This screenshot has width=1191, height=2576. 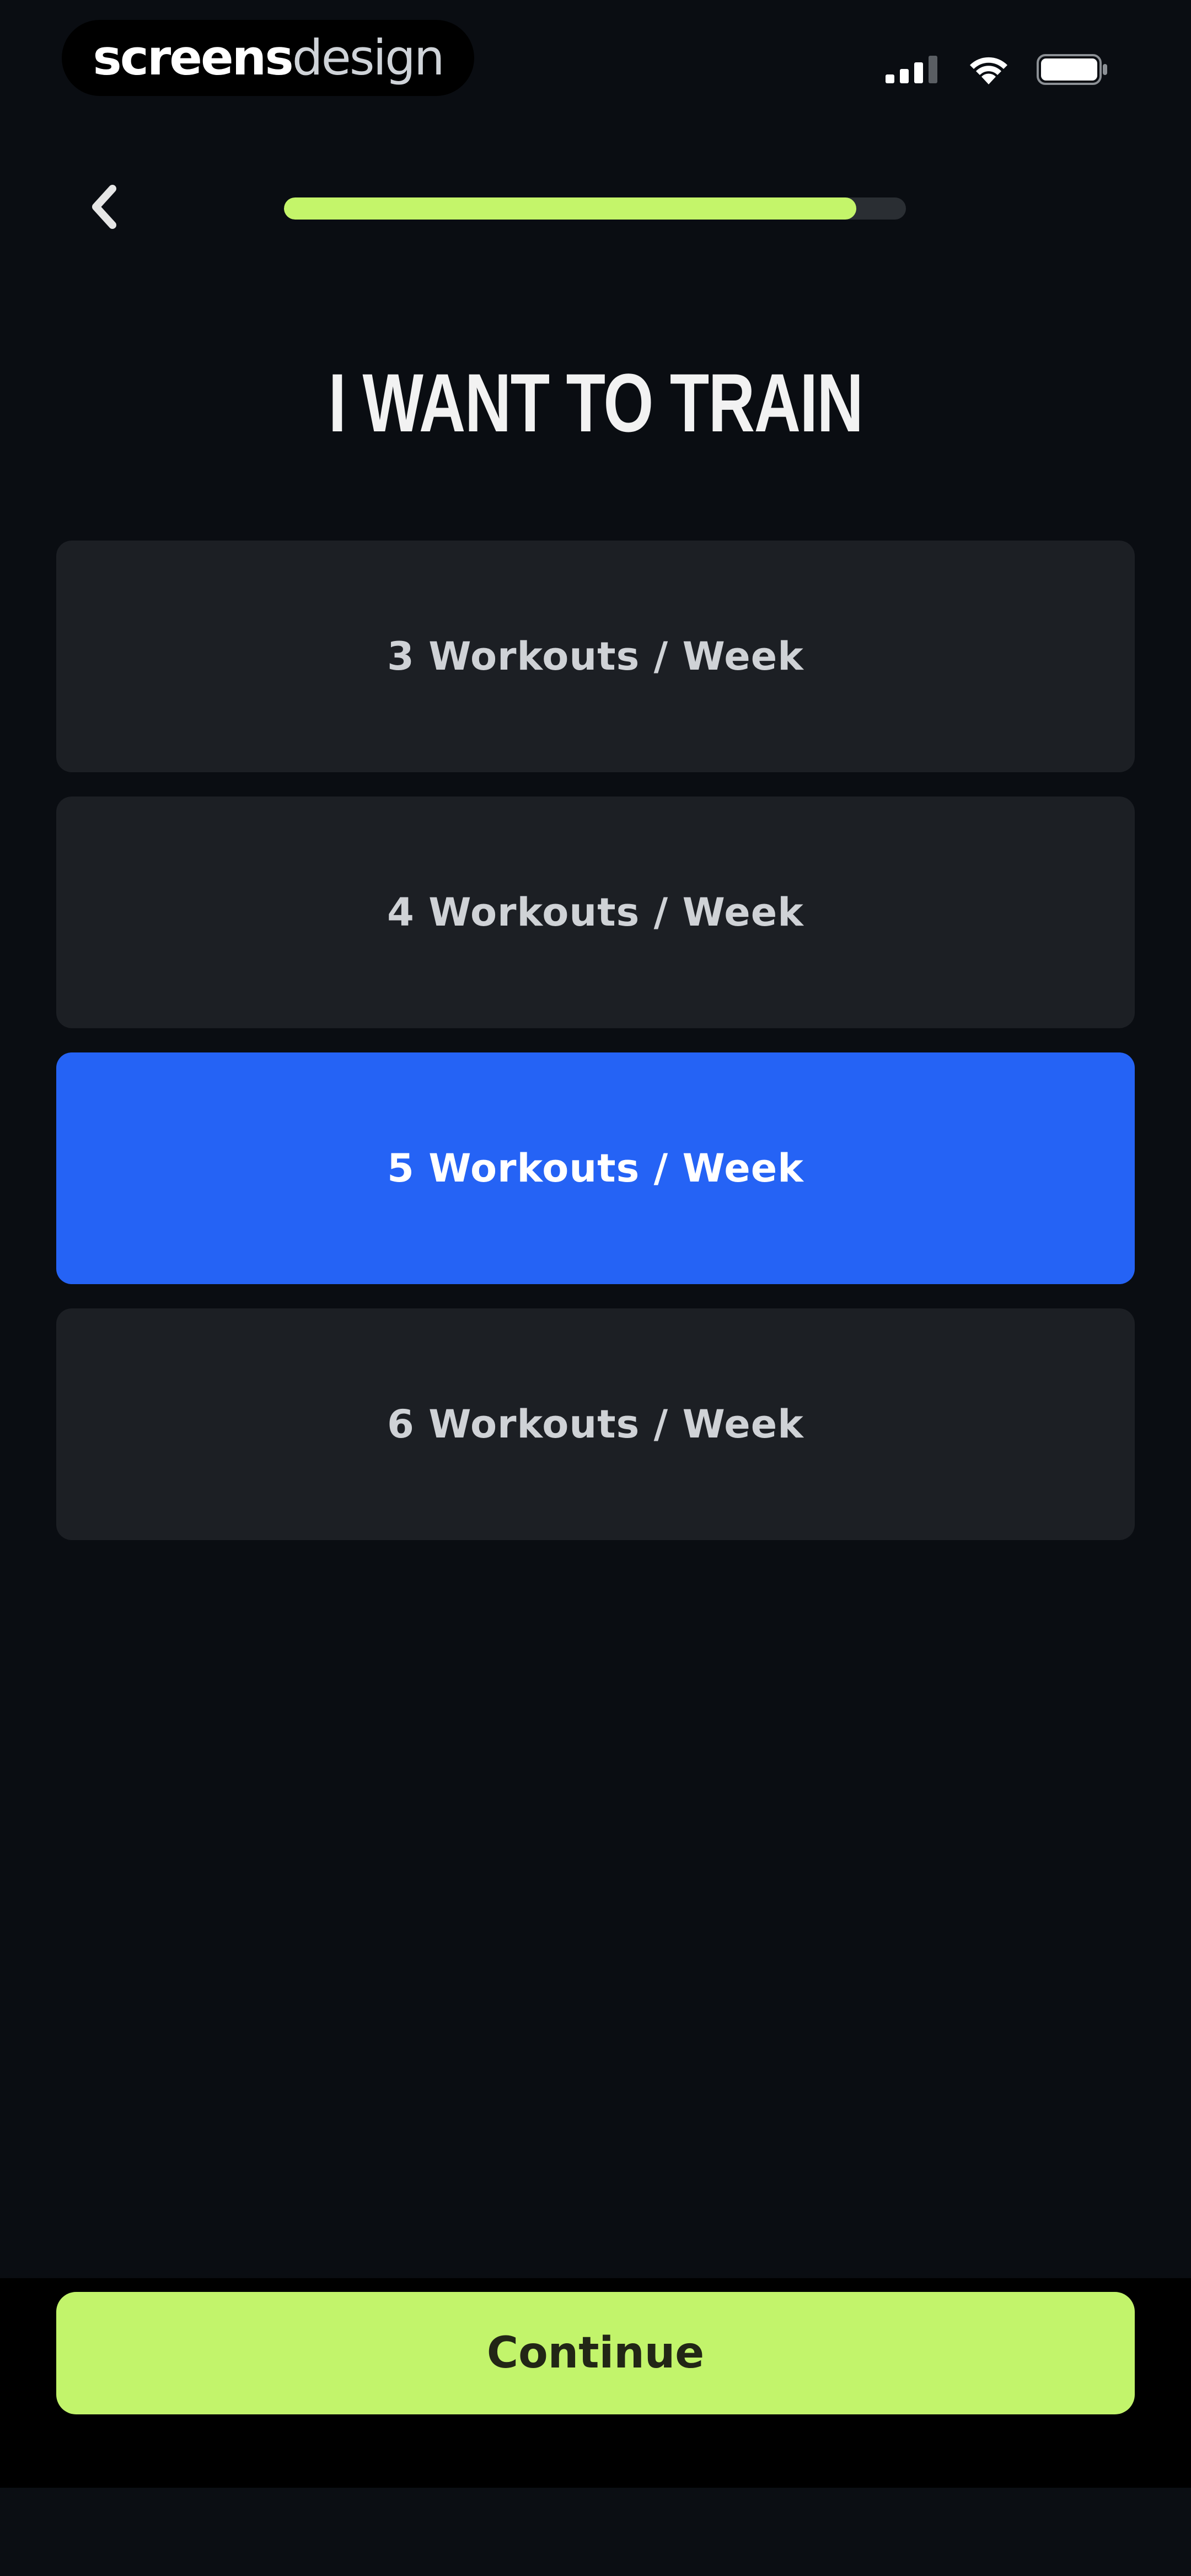 I want to click on continue-button: Continue, so click(x=595, y=2353).